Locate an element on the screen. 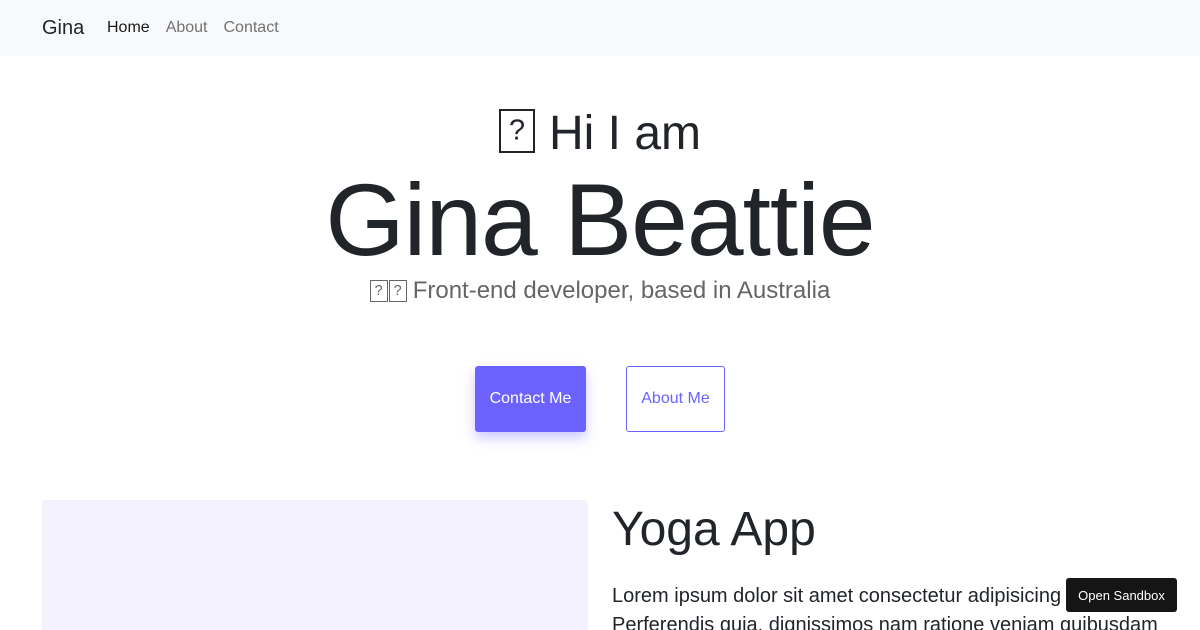  tagline-text: Front-end developer, based in Australia is located at coordinates (621, 290).